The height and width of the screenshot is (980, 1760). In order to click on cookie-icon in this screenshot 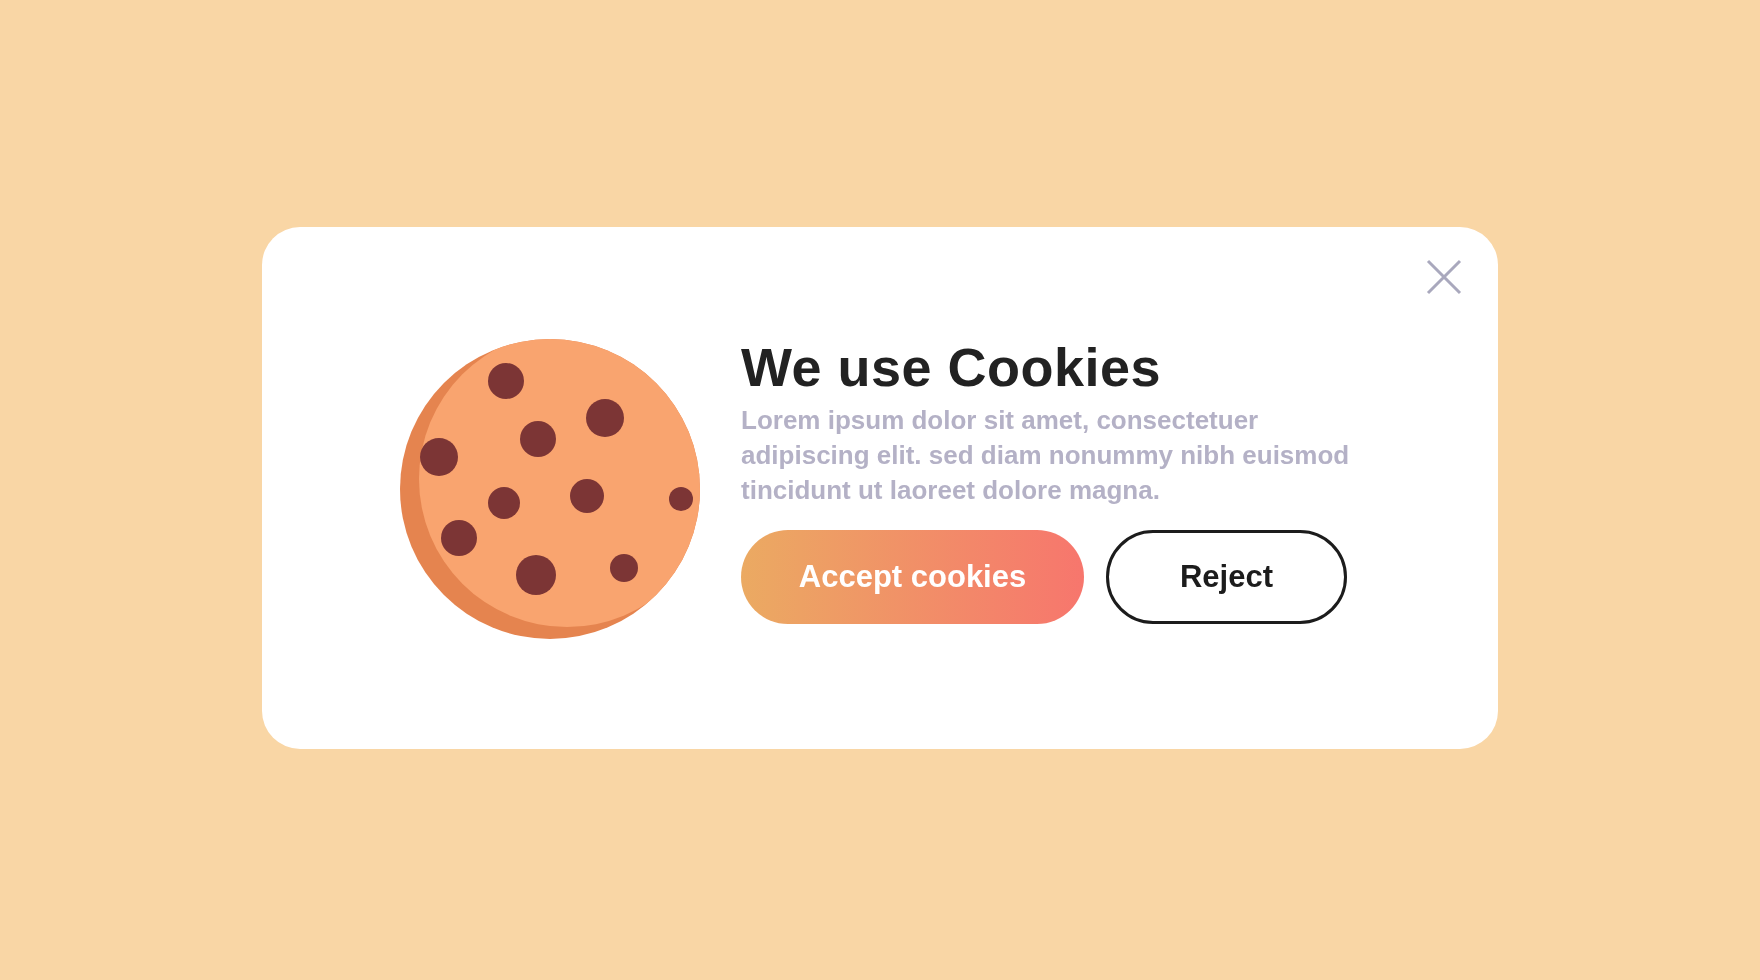, I will do `click(550, 489)`.